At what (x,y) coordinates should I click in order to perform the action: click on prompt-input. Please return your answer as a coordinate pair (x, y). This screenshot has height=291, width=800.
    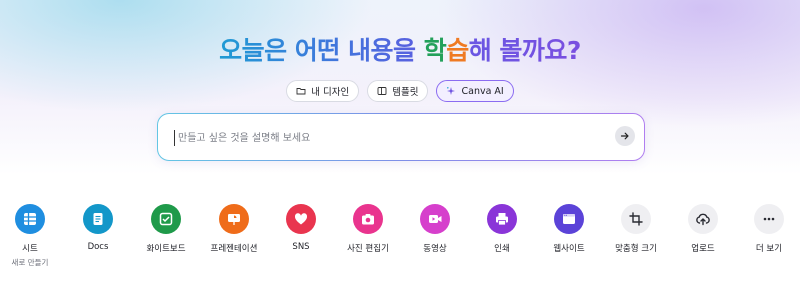
    Looking at the image, I should click on (384, 138).